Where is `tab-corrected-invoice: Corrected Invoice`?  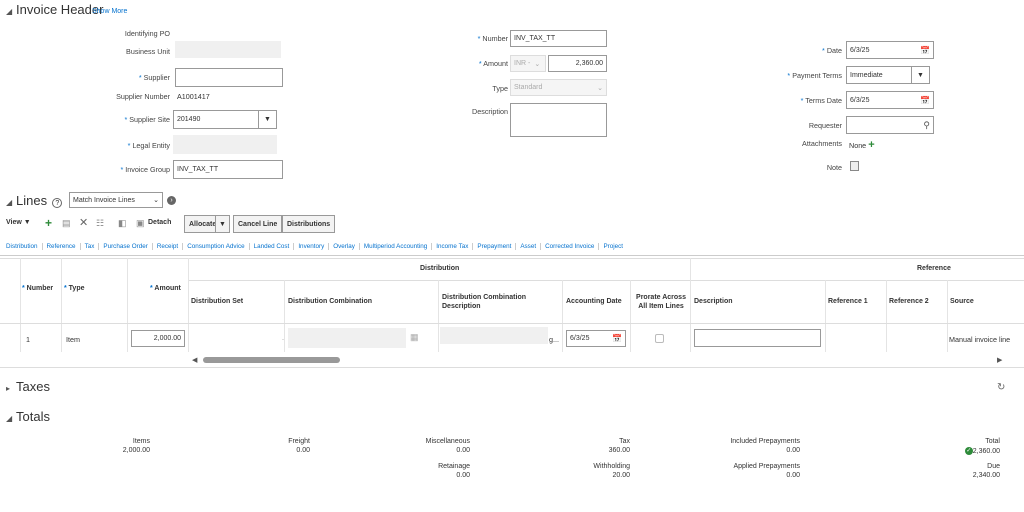 tab-corrected-invoice: Corrected Invoice is located at coordinates (570, 246).